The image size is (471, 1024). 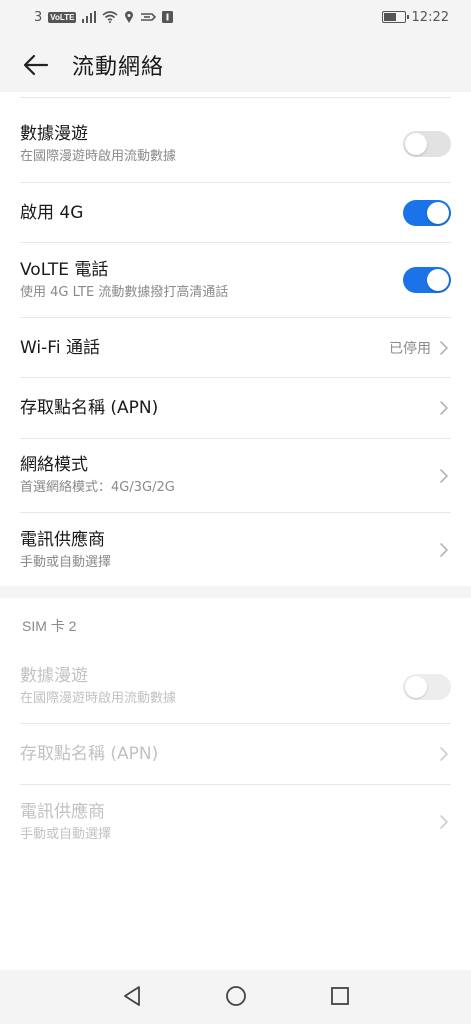 I want to click on status-time: 12:22, so click(x=430, y=17).